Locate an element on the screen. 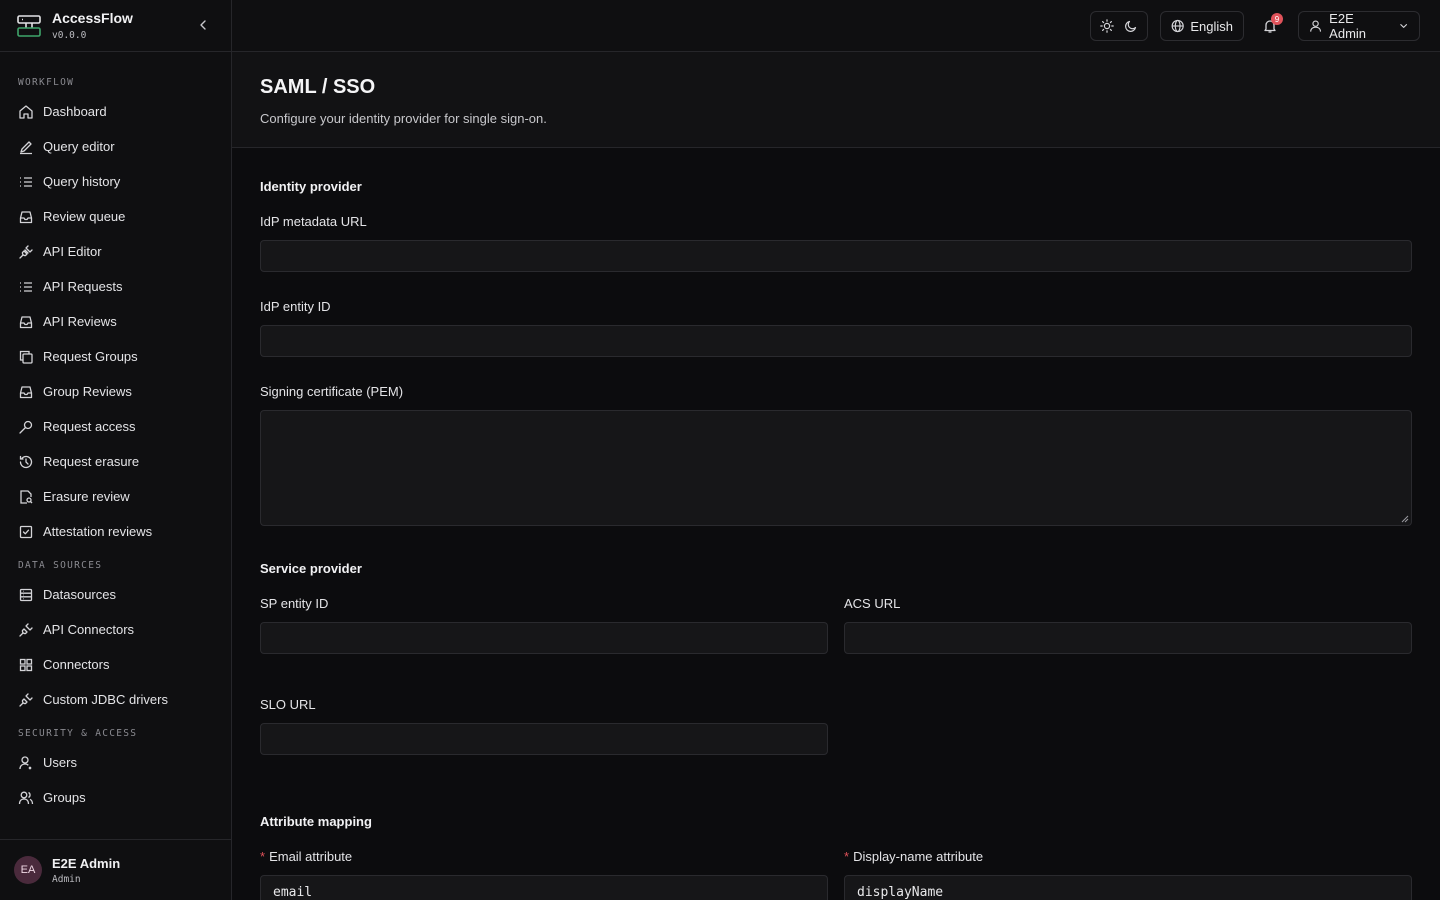 This screenshot has height=900, width=1440. email-attribute-label: * Email attribute is located at coordinates (306, 856).